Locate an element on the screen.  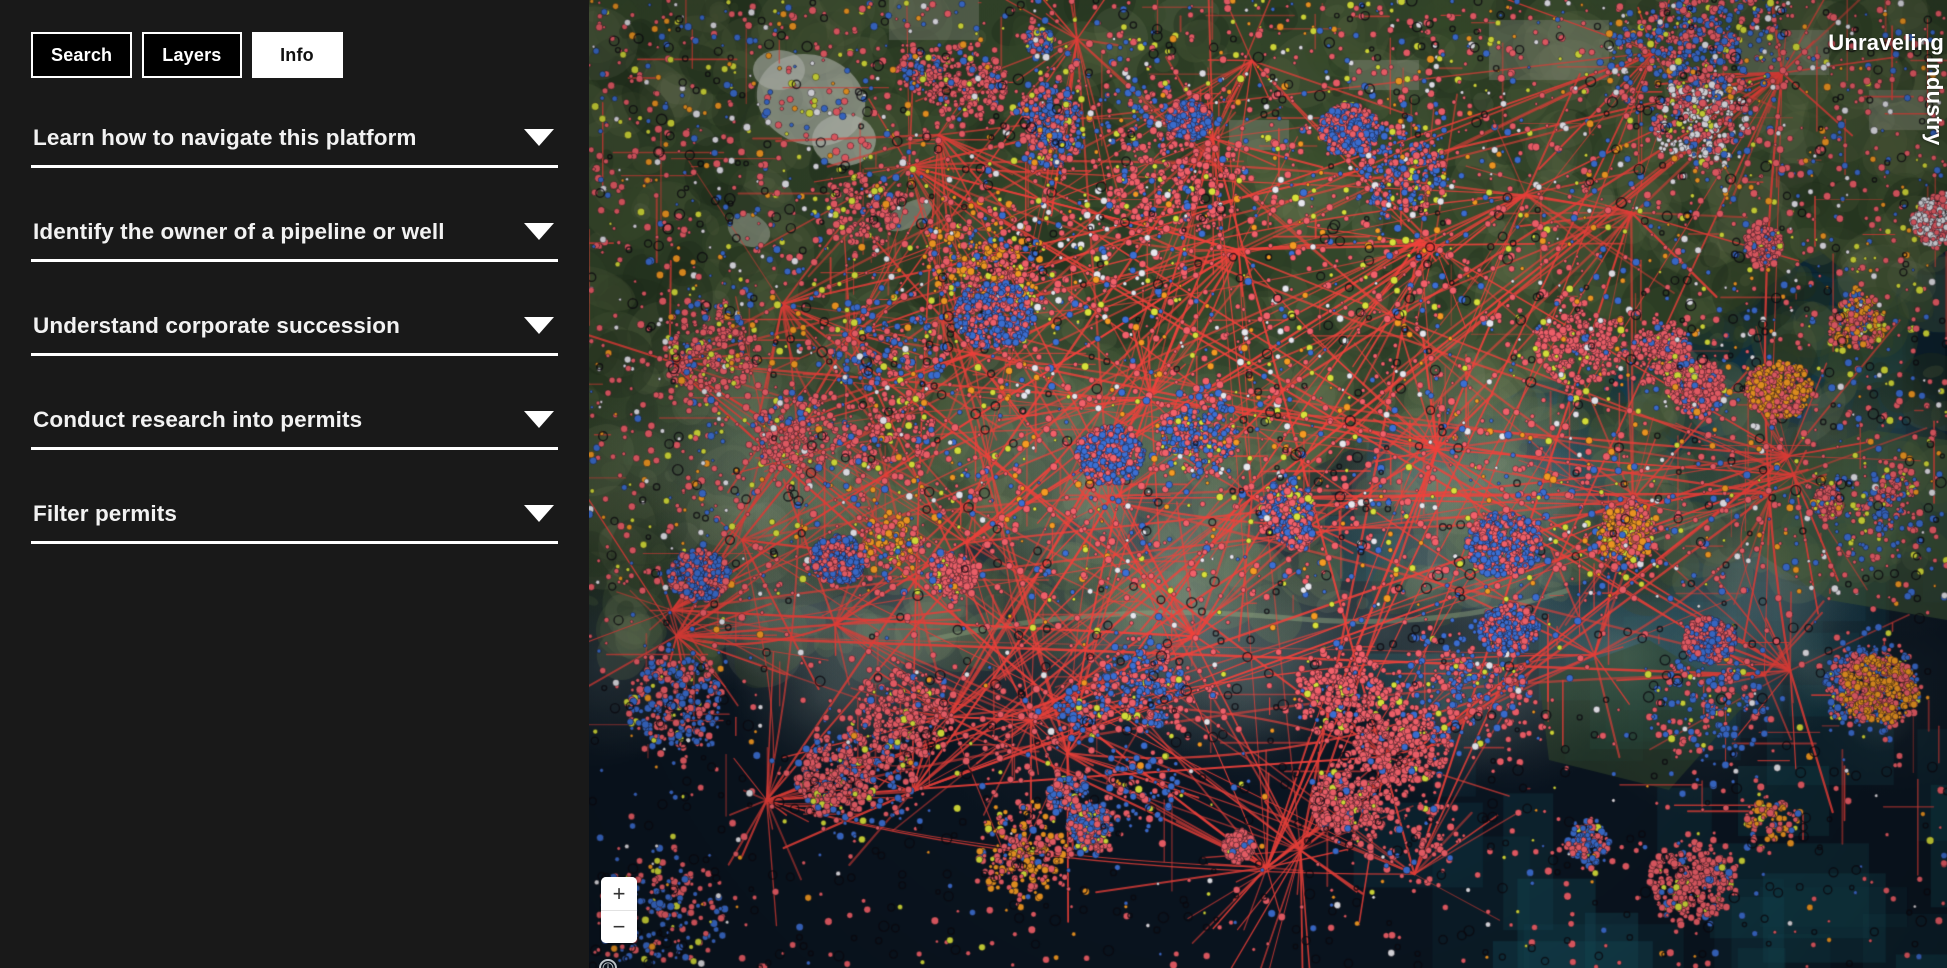
zoom-in-button: + is located at coordinates (619, 893).